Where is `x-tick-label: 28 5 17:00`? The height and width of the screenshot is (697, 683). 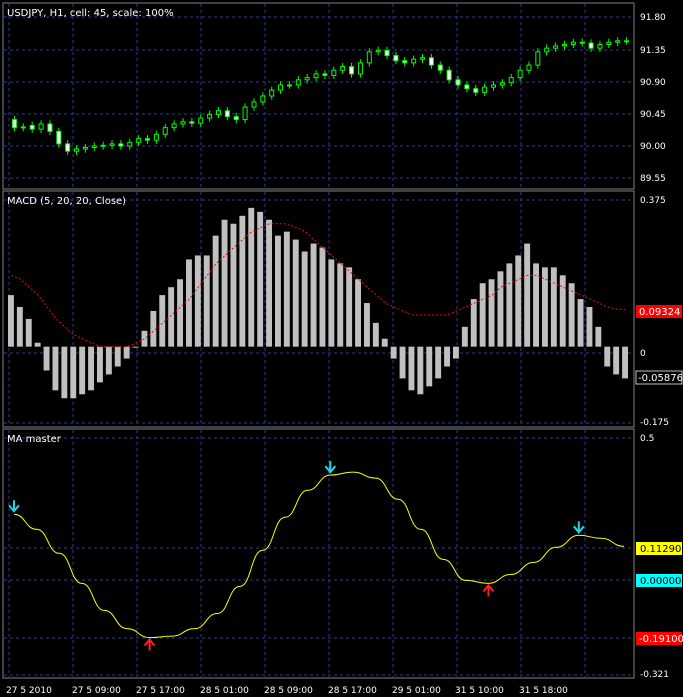
x-tick-label: 28 5 17:00 is located at coordinates (352, 691).